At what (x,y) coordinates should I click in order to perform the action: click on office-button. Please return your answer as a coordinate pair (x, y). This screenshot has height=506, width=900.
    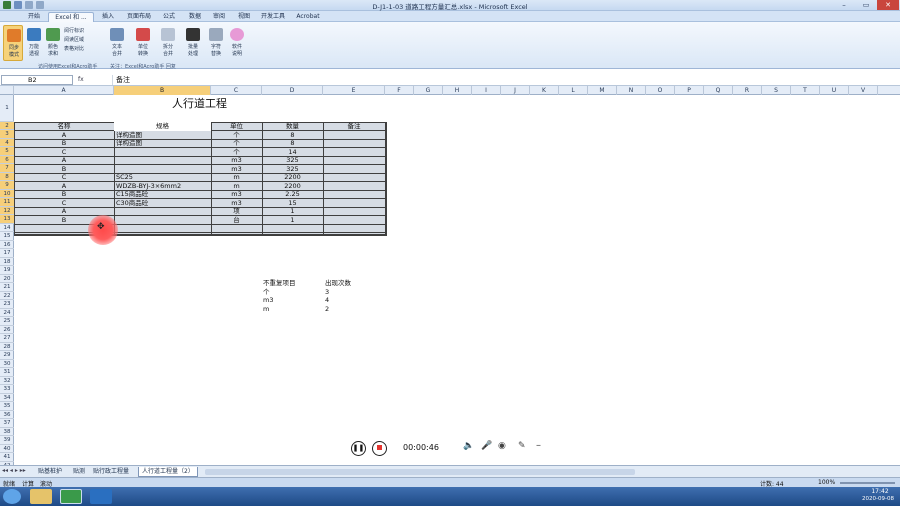
    Looking at the image, I should click on (11, 16).